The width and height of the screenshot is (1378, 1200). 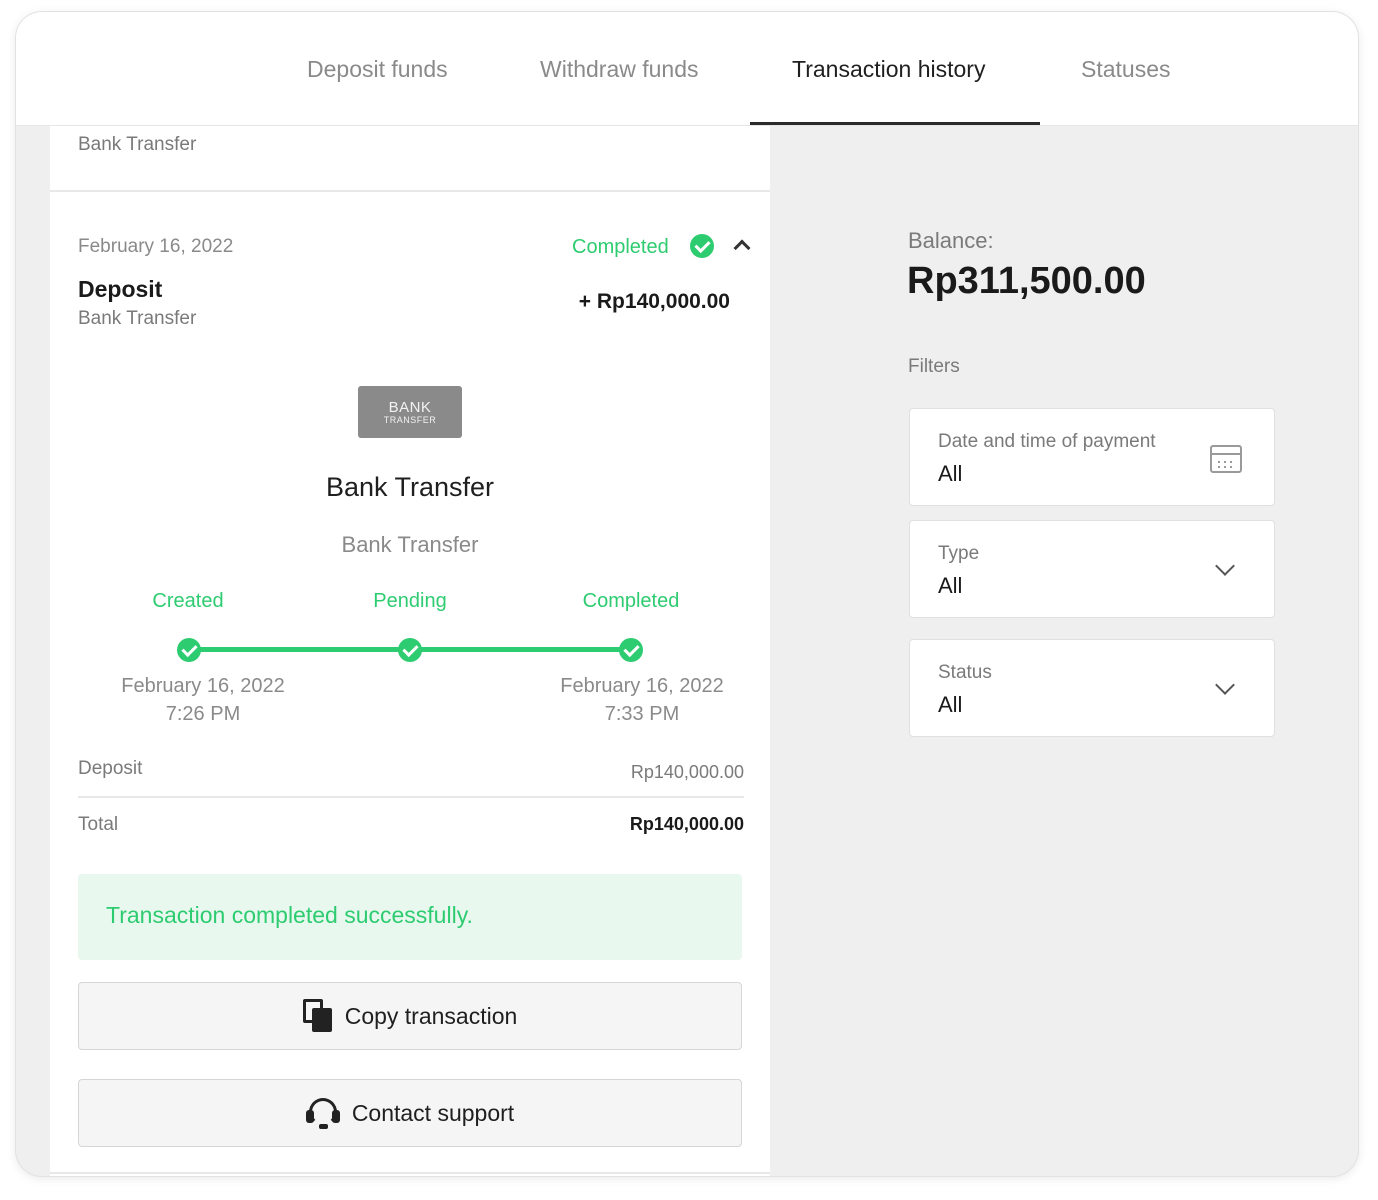 I want to click on copy-transaction-button: Copy transaction, so click(x=410, y=1016).